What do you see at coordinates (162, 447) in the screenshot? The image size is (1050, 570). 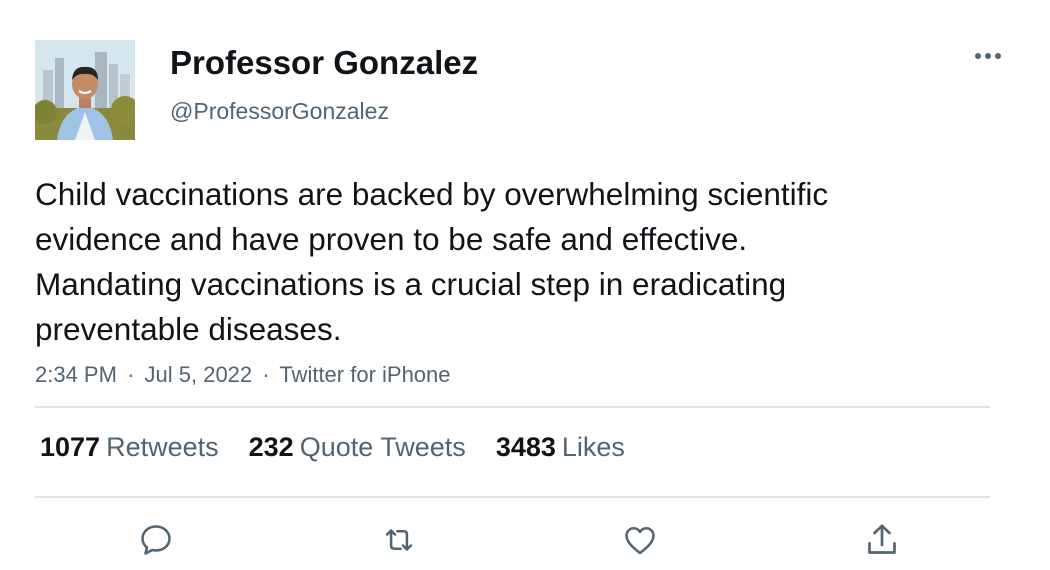 I see `retweets-label: Retweets` at bounding box center [162, 447].